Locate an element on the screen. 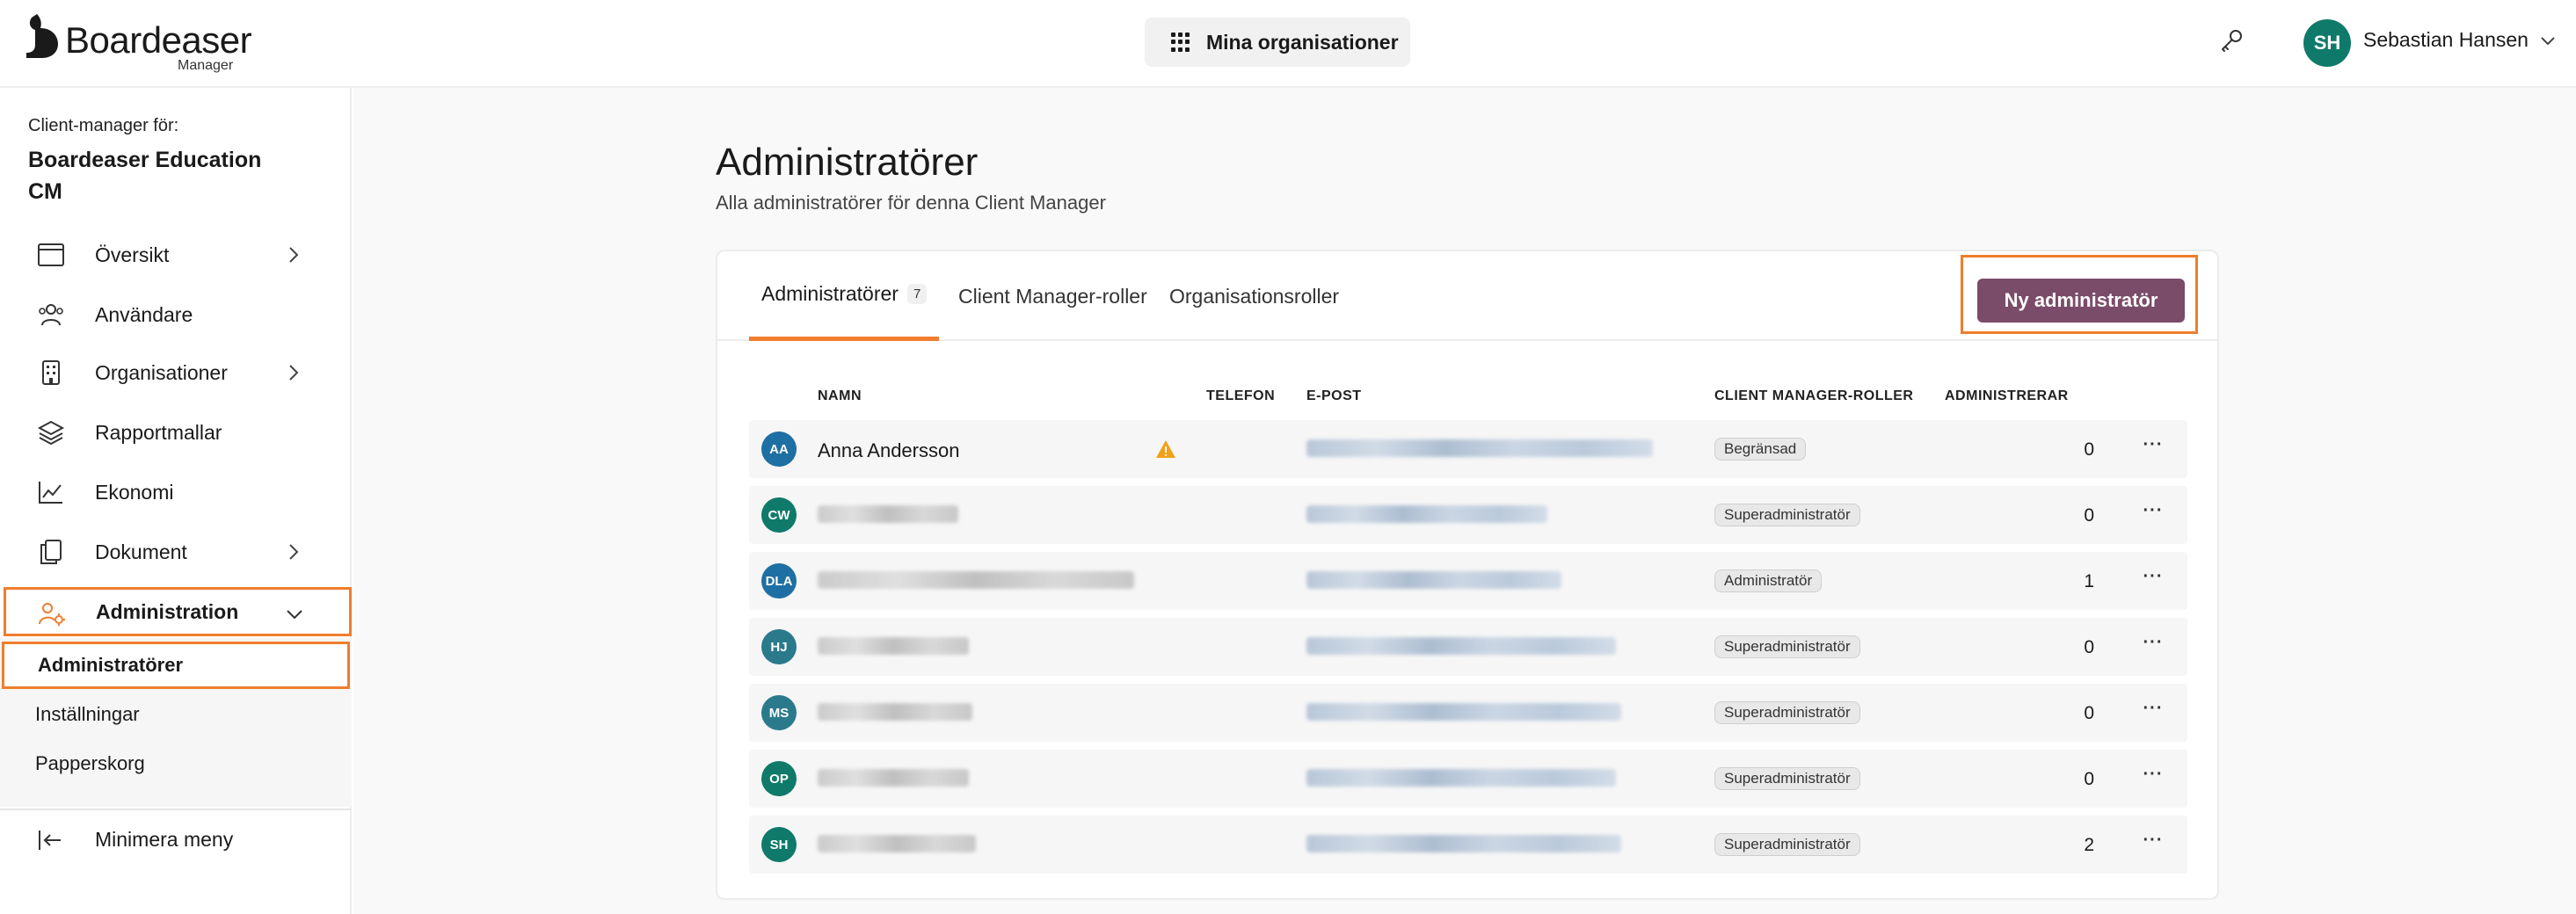 This screenshot has width=2576, height=914. sidebar-item-oversikt: Översikt is located at coordinates (178, 254).